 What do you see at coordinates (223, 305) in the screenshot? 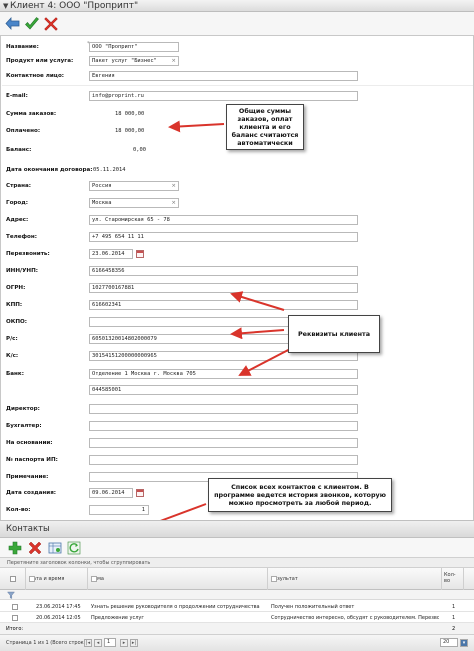
I see `kpp-field: 616602341` at bounding box center [223, 305].